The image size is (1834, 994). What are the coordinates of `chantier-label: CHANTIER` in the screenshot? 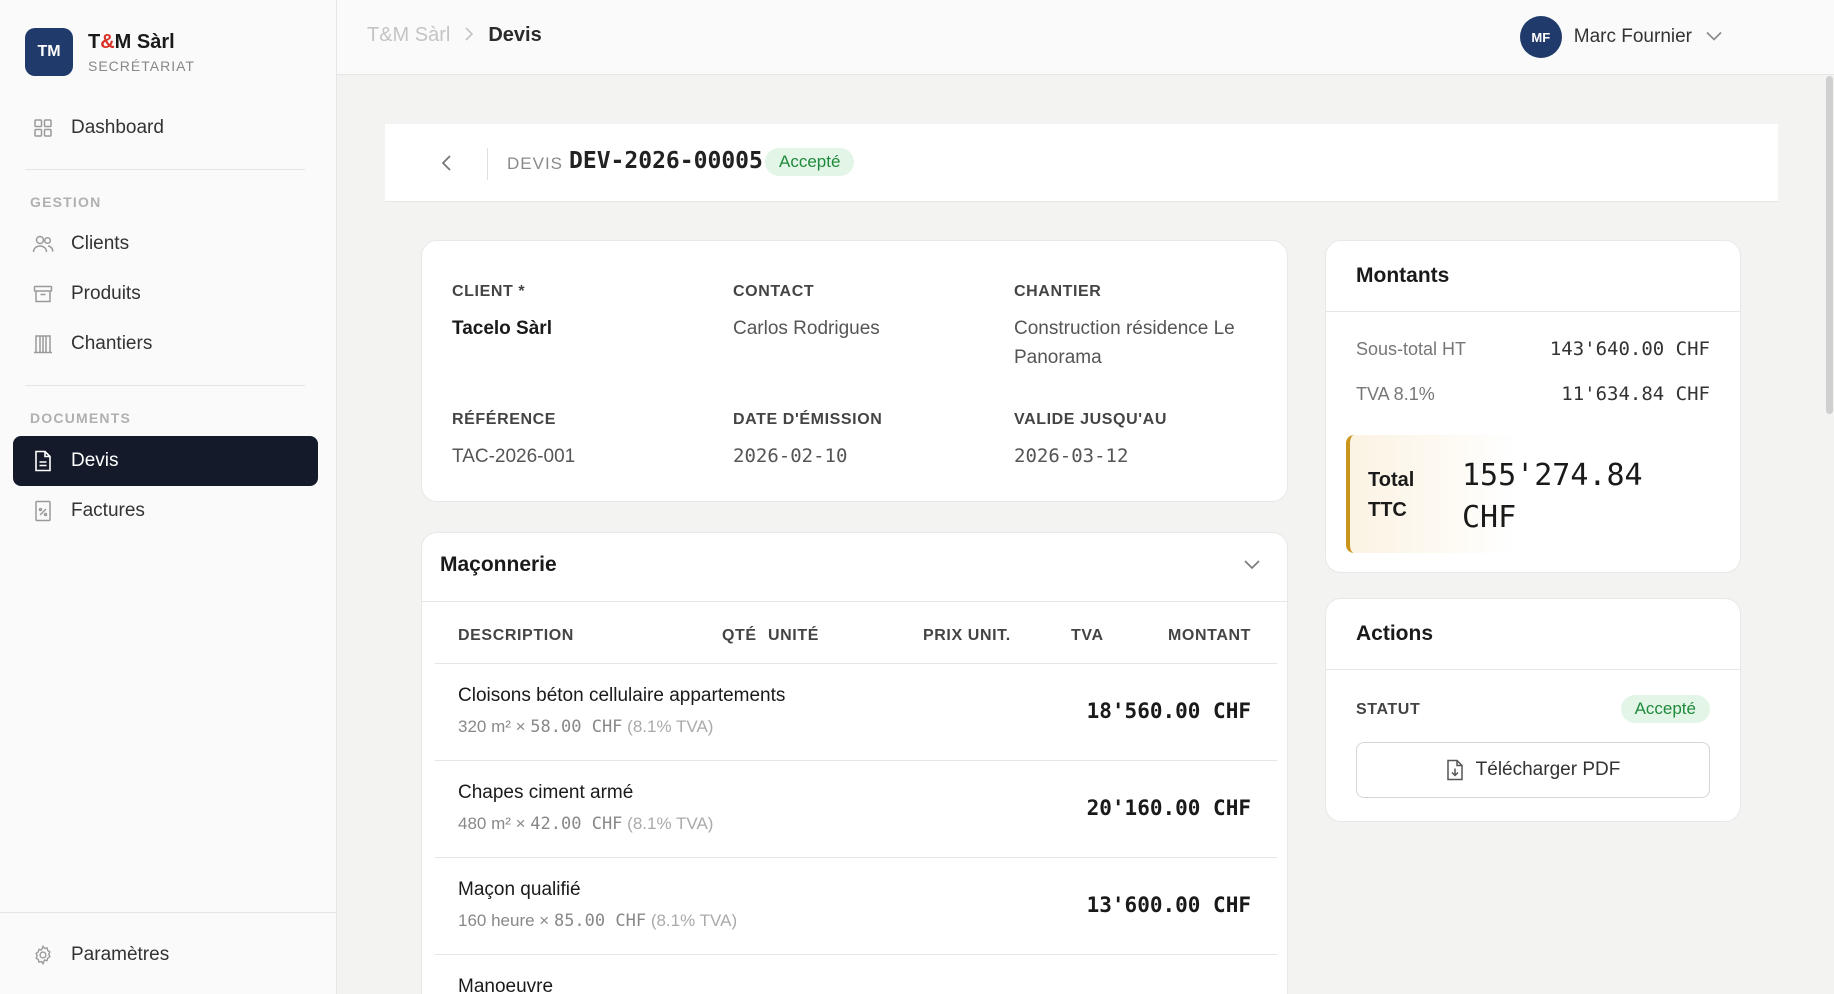 It's located at (1058, 291).